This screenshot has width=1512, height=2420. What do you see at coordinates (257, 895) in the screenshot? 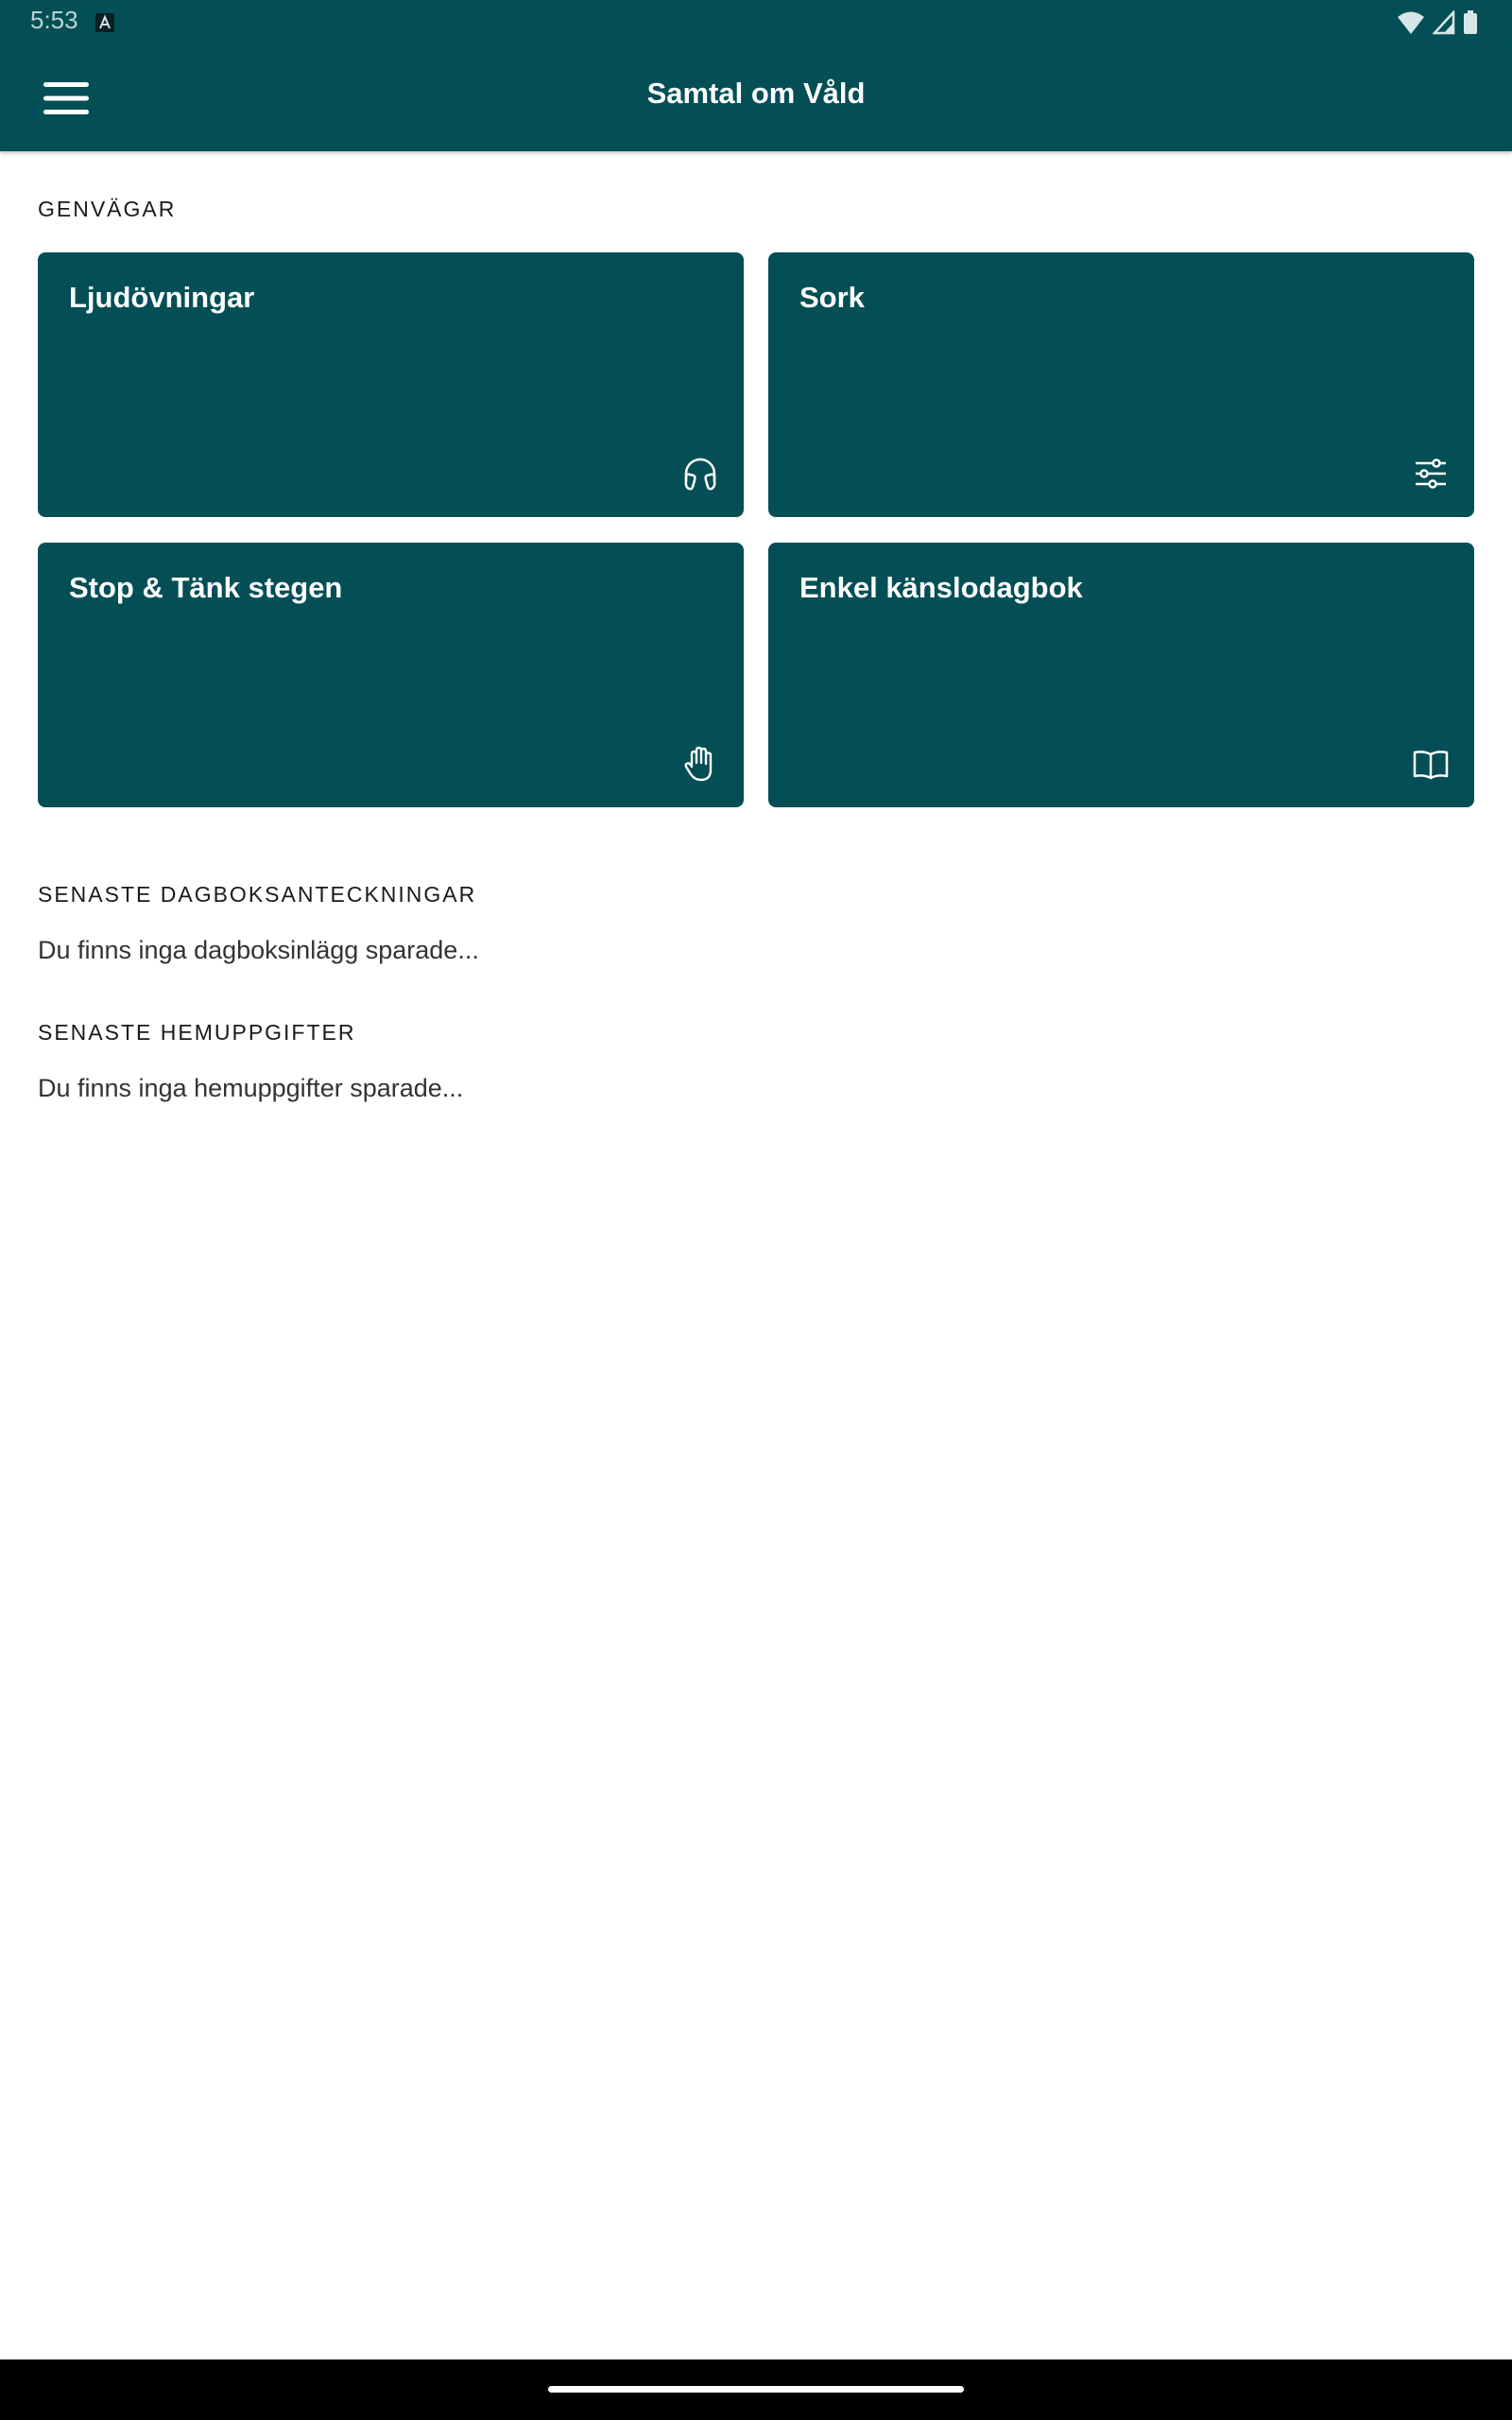
I see `diary-heading: SENASTE DAGBOKSANTECKNINGAR` at bounding box center [257, 895].